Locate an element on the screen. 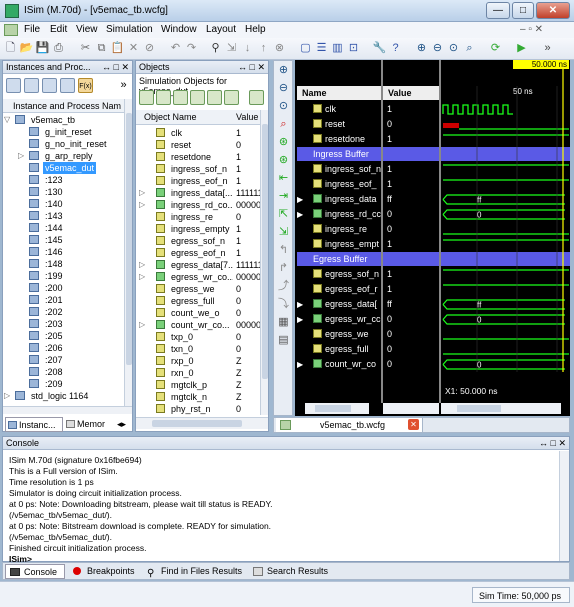  open-folder-icon: 📂 is located at coordinates (26, 48).